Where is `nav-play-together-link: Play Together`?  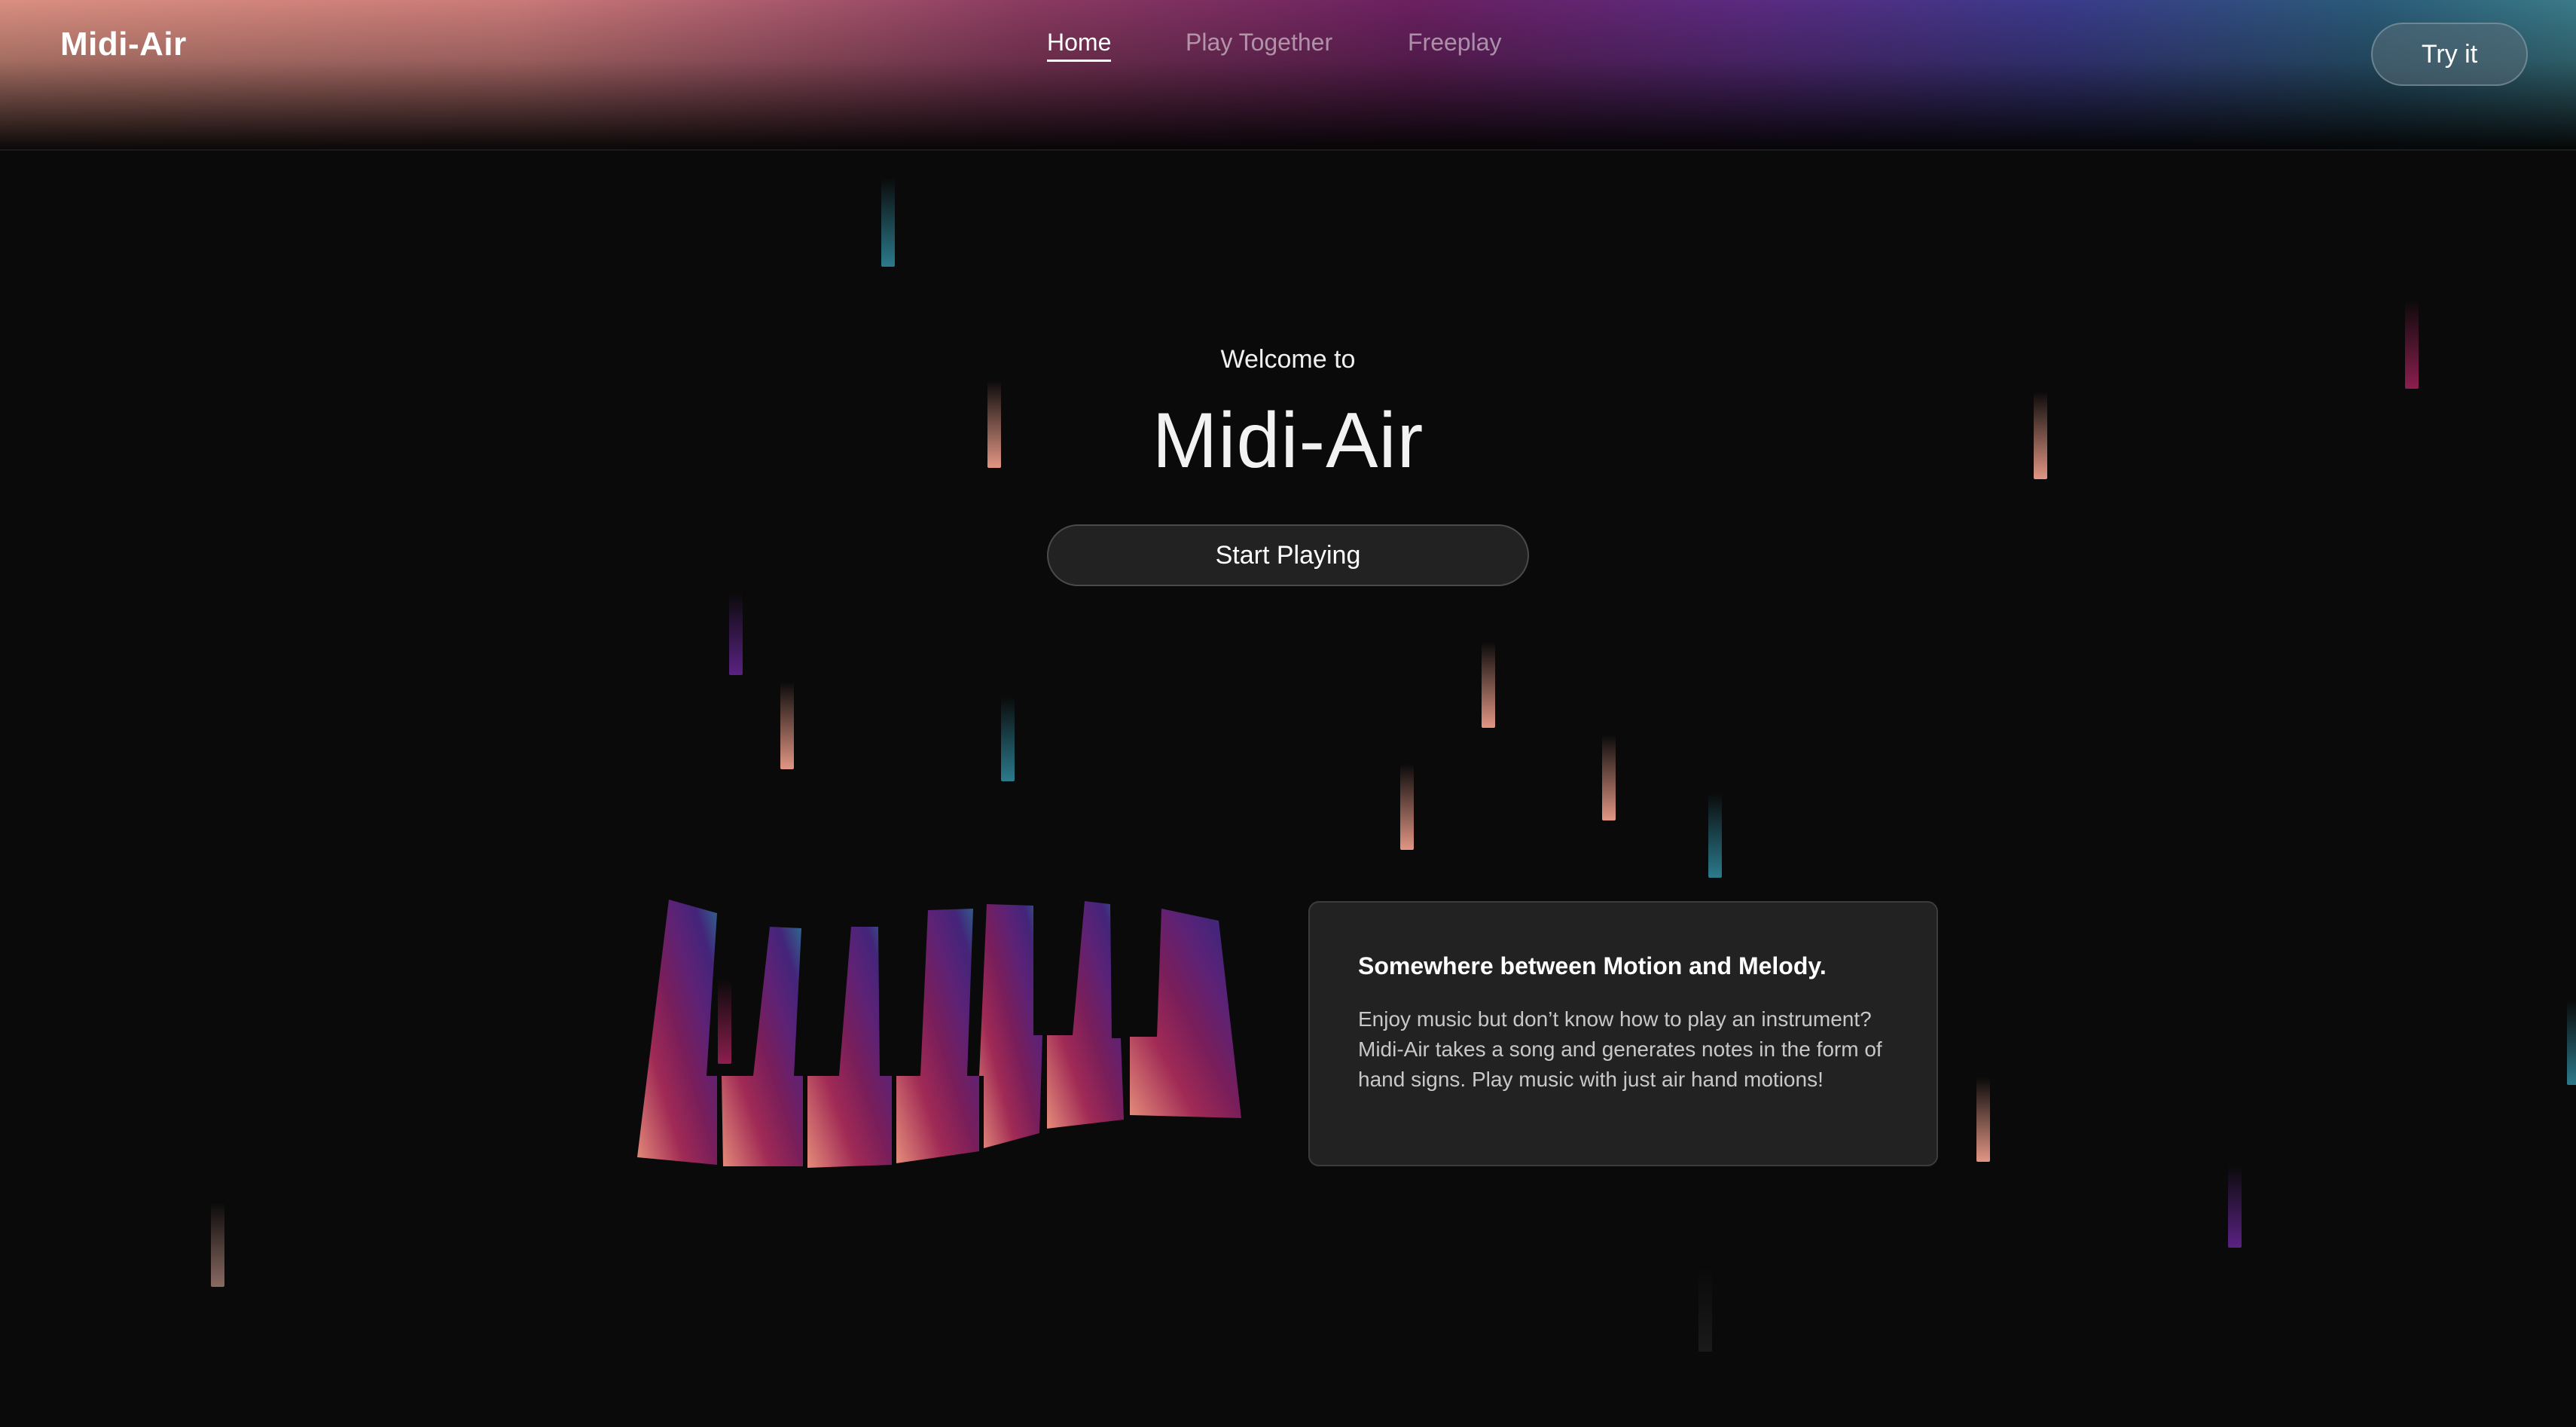 nav-play-together-link: Play Together is located at coordinates (1259, 43).